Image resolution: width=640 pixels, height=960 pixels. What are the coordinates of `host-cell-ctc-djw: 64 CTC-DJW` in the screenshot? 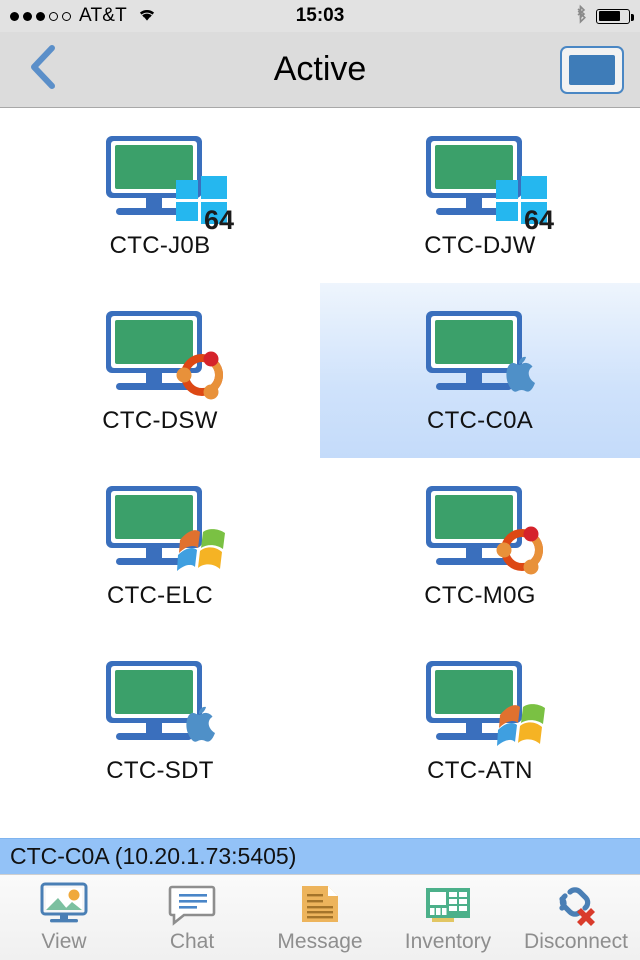 It's located at (480, 195).